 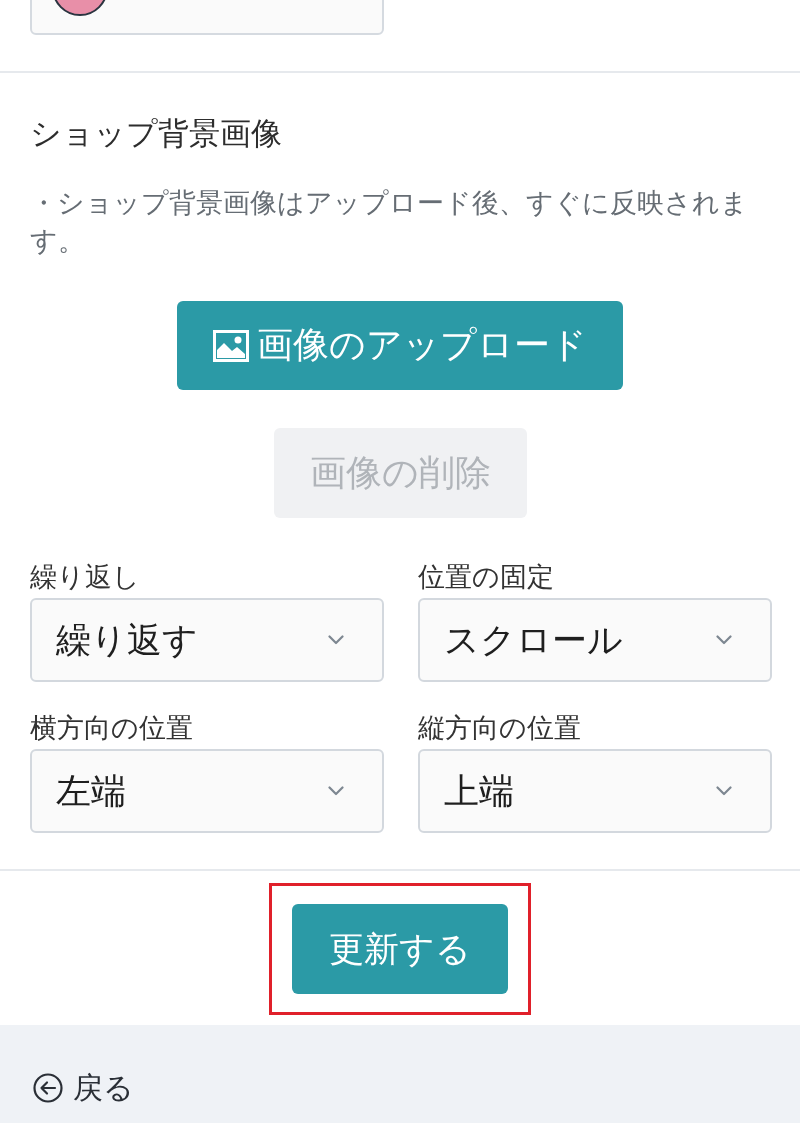 What do you see at coordinates (595, 791) in the screenshot?
I see `select-field: 上端` at bounding box center [595, 791].